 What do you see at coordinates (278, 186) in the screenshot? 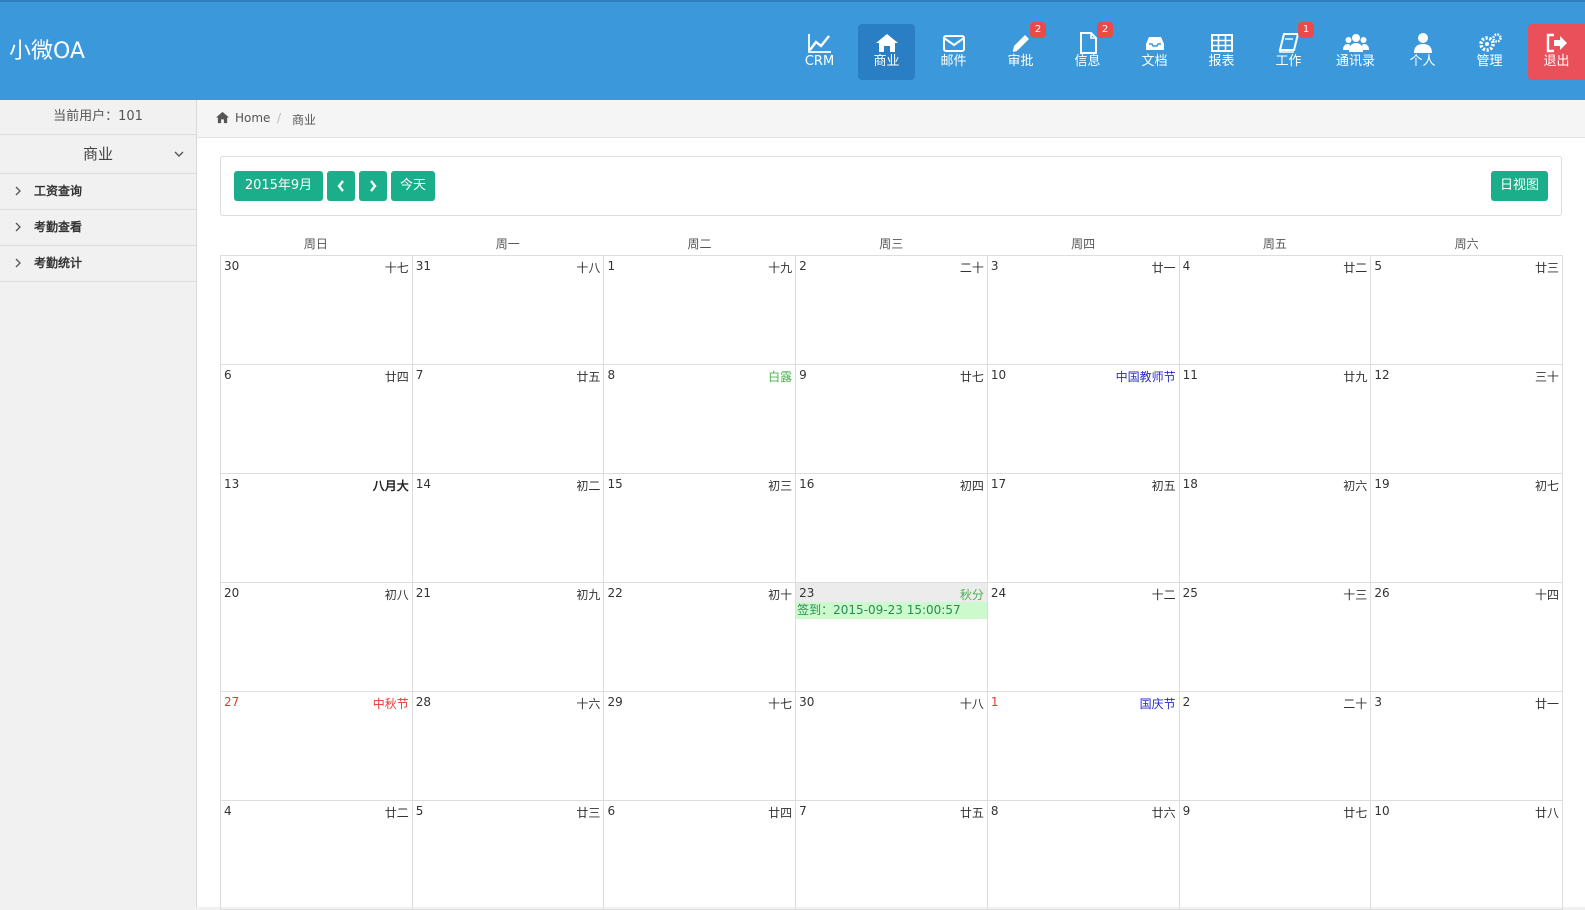
I see `month-button: 2015年9月` at bounding box center [278, 186].